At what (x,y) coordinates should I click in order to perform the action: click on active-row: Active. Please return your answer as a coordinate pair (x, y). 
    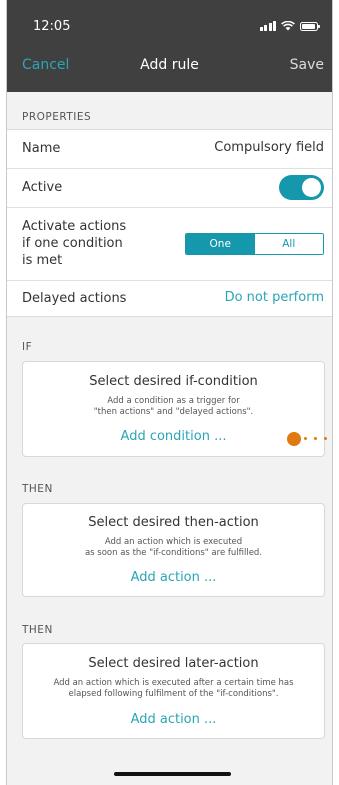
    Looking at the image, I should click on (169, 188).